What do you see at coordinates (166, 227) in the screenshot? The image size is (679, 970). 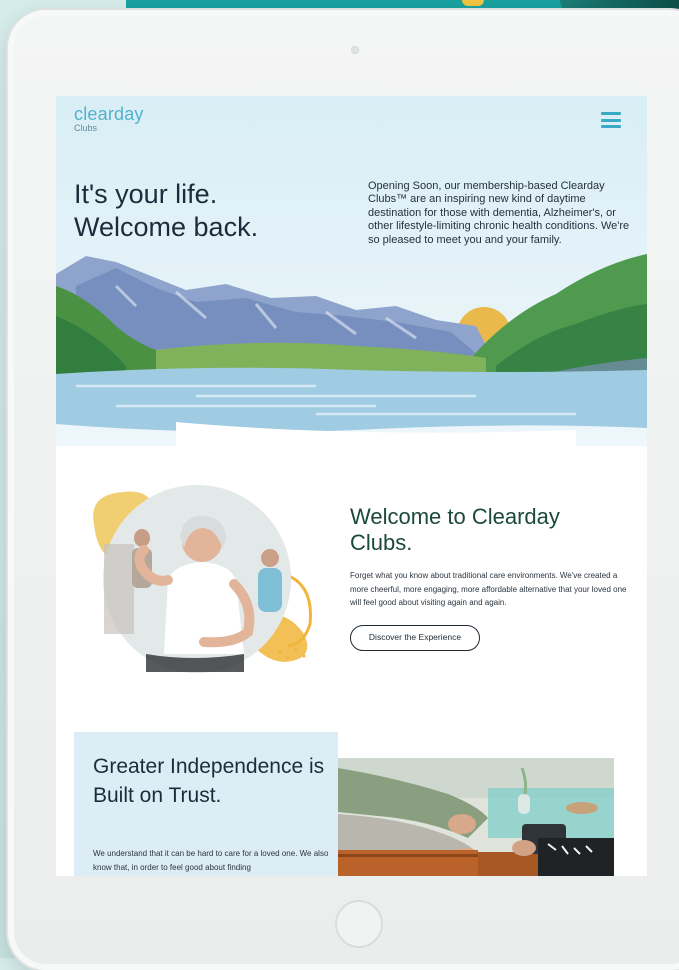 I see `headline-line-2: Welcome back.` at bounding box center [166, 227].